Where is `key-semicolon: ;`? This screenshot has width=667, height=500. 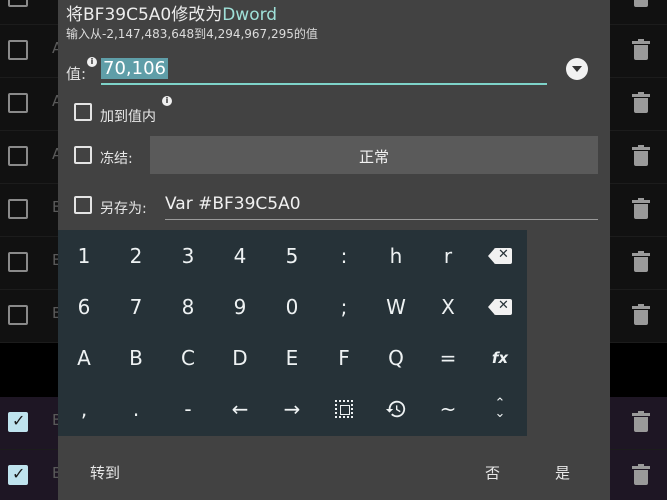
key-semicolon: ; is located at coordinates (344, 306).